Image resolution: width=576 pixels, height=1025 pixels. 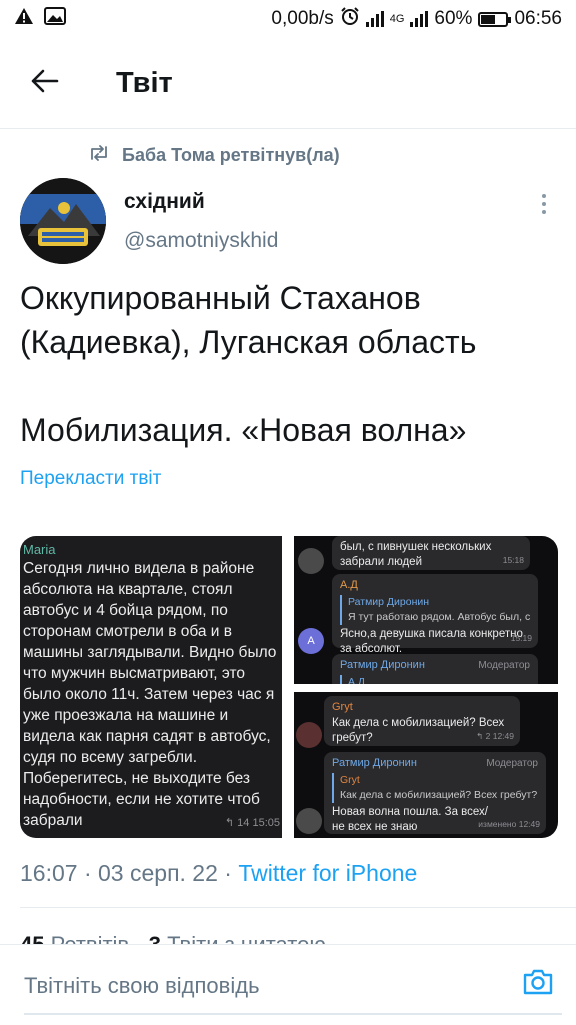 I want to click on reply-underline, so click(x=293, y=1014).